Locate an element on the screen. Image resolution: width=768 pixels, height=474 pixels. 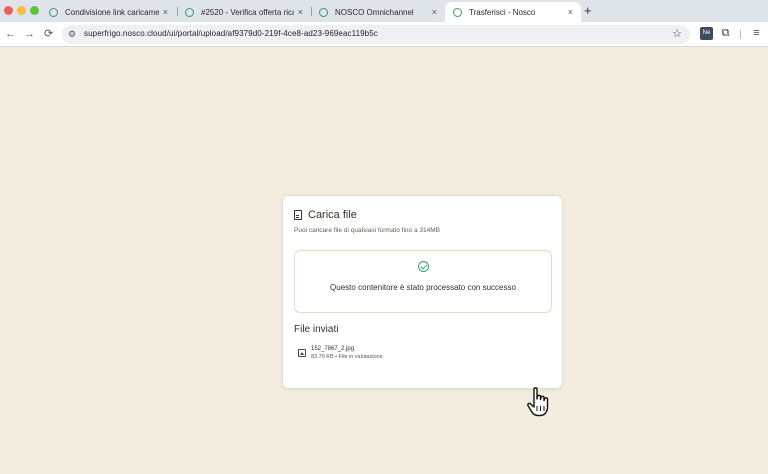
tab-nosco-omnichannel: NOSCO Omnichannel × is located at coordinates (378, 12).